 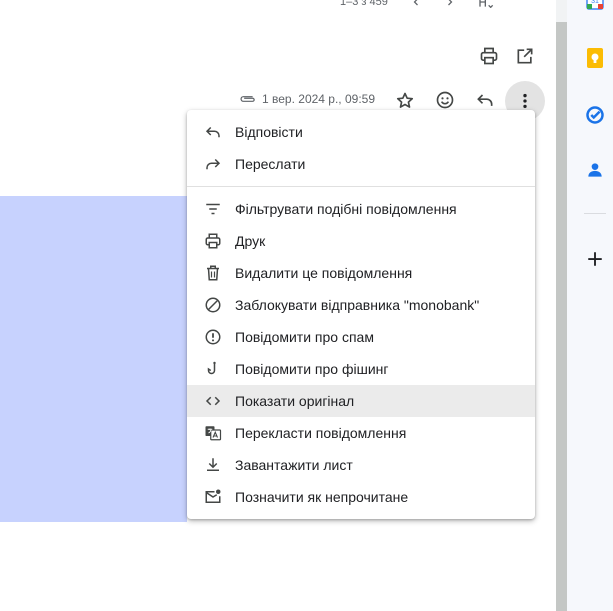 I want to click on open-in-new-window-button, so click(x=525, y=56).